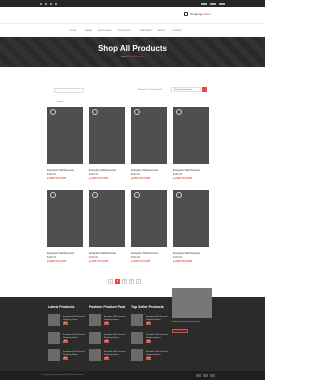  What do you see at coordinates (56, 3) in the screenshot?
I see `pinterest-icon` at bounding box center [56, 3].